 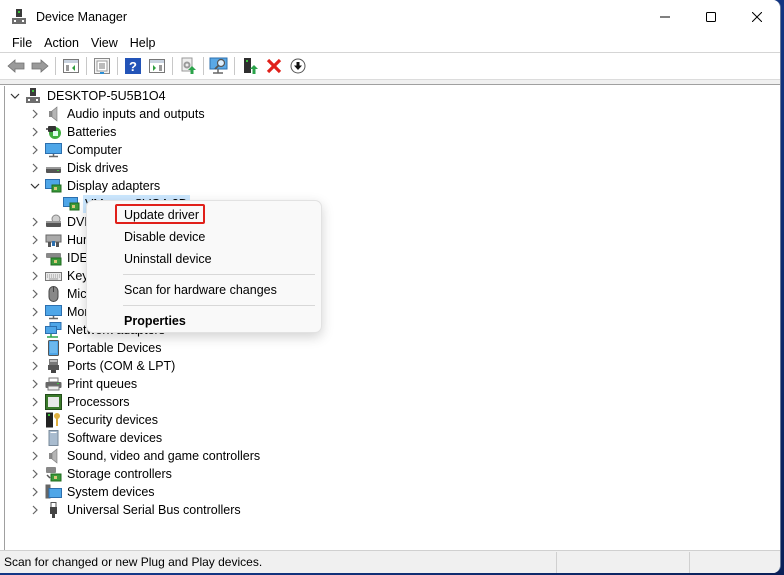 What do you see at coordinates (136, 510) in the screenshot?
I see `tree-item-universal-serial-bus-controllers: Universal Serial Bus controllers` at bounding box center [136, 510].